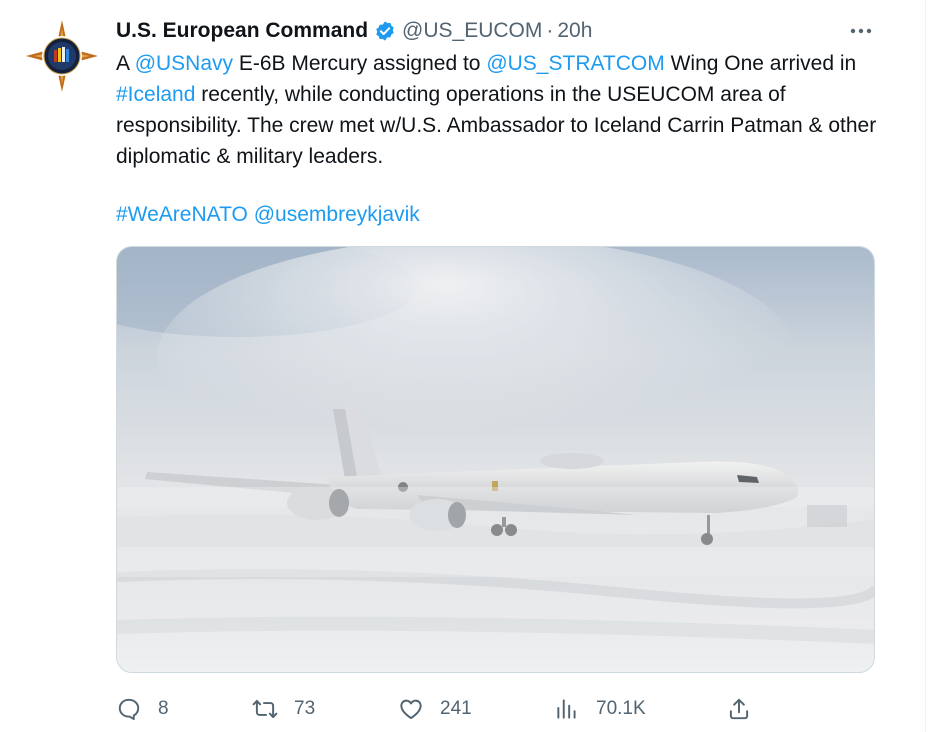 This screenshot has height=732, width=949. I want to click on more-icon, so click(861, 31).